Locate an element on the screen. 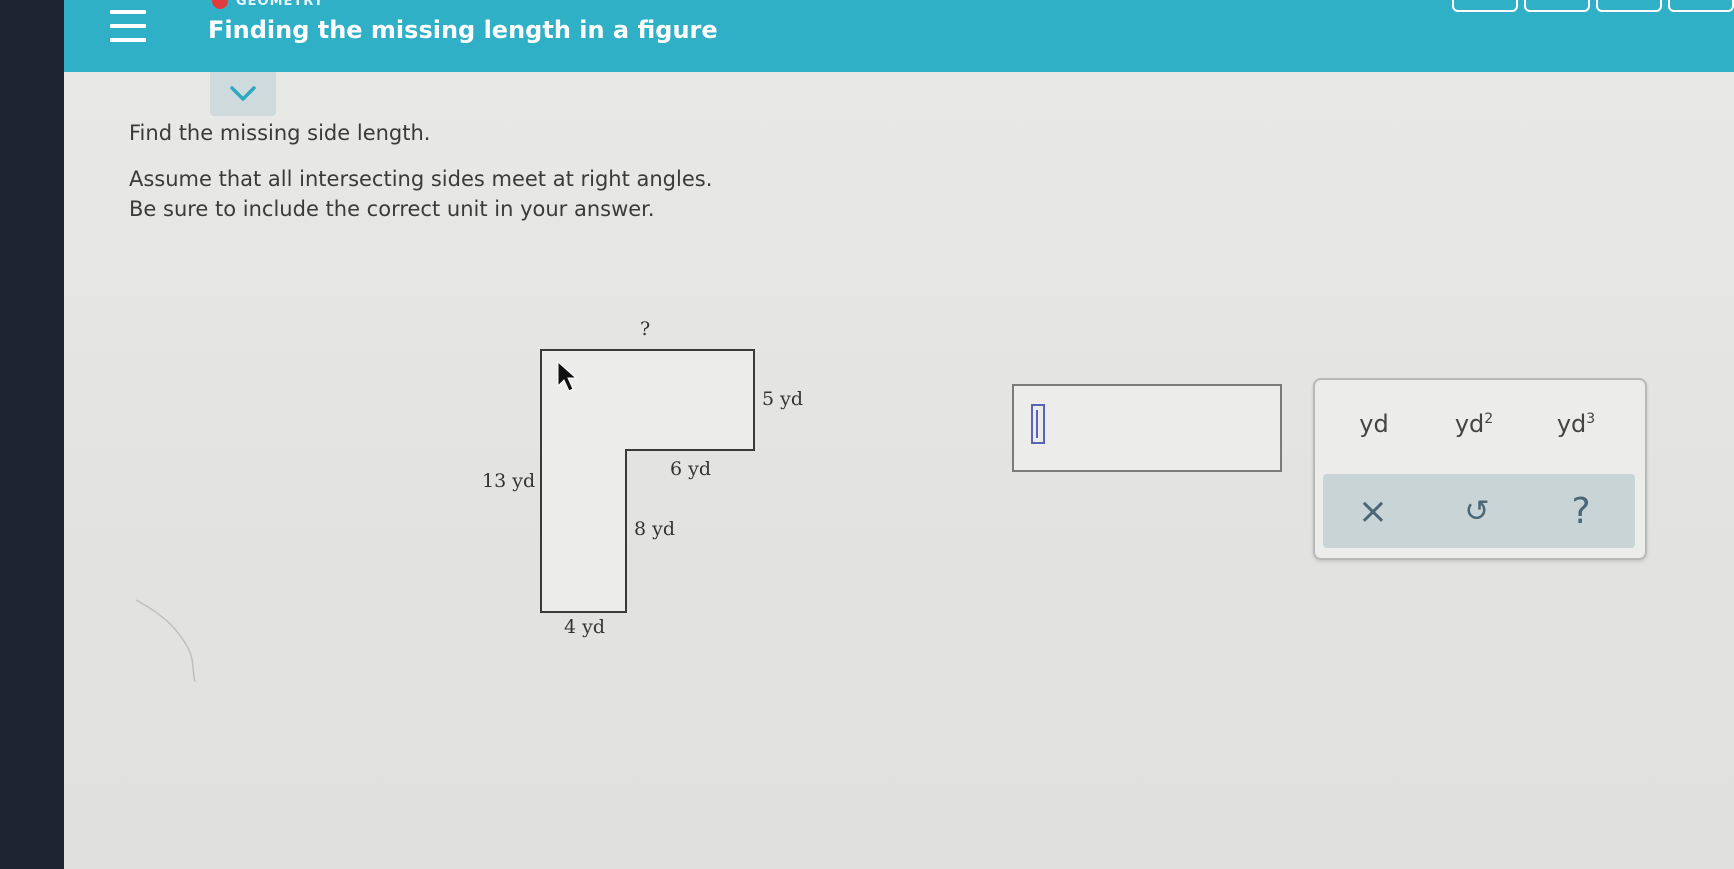 The image size is (1734, 869). close-icon: × is located at coordinates (1373, 511).